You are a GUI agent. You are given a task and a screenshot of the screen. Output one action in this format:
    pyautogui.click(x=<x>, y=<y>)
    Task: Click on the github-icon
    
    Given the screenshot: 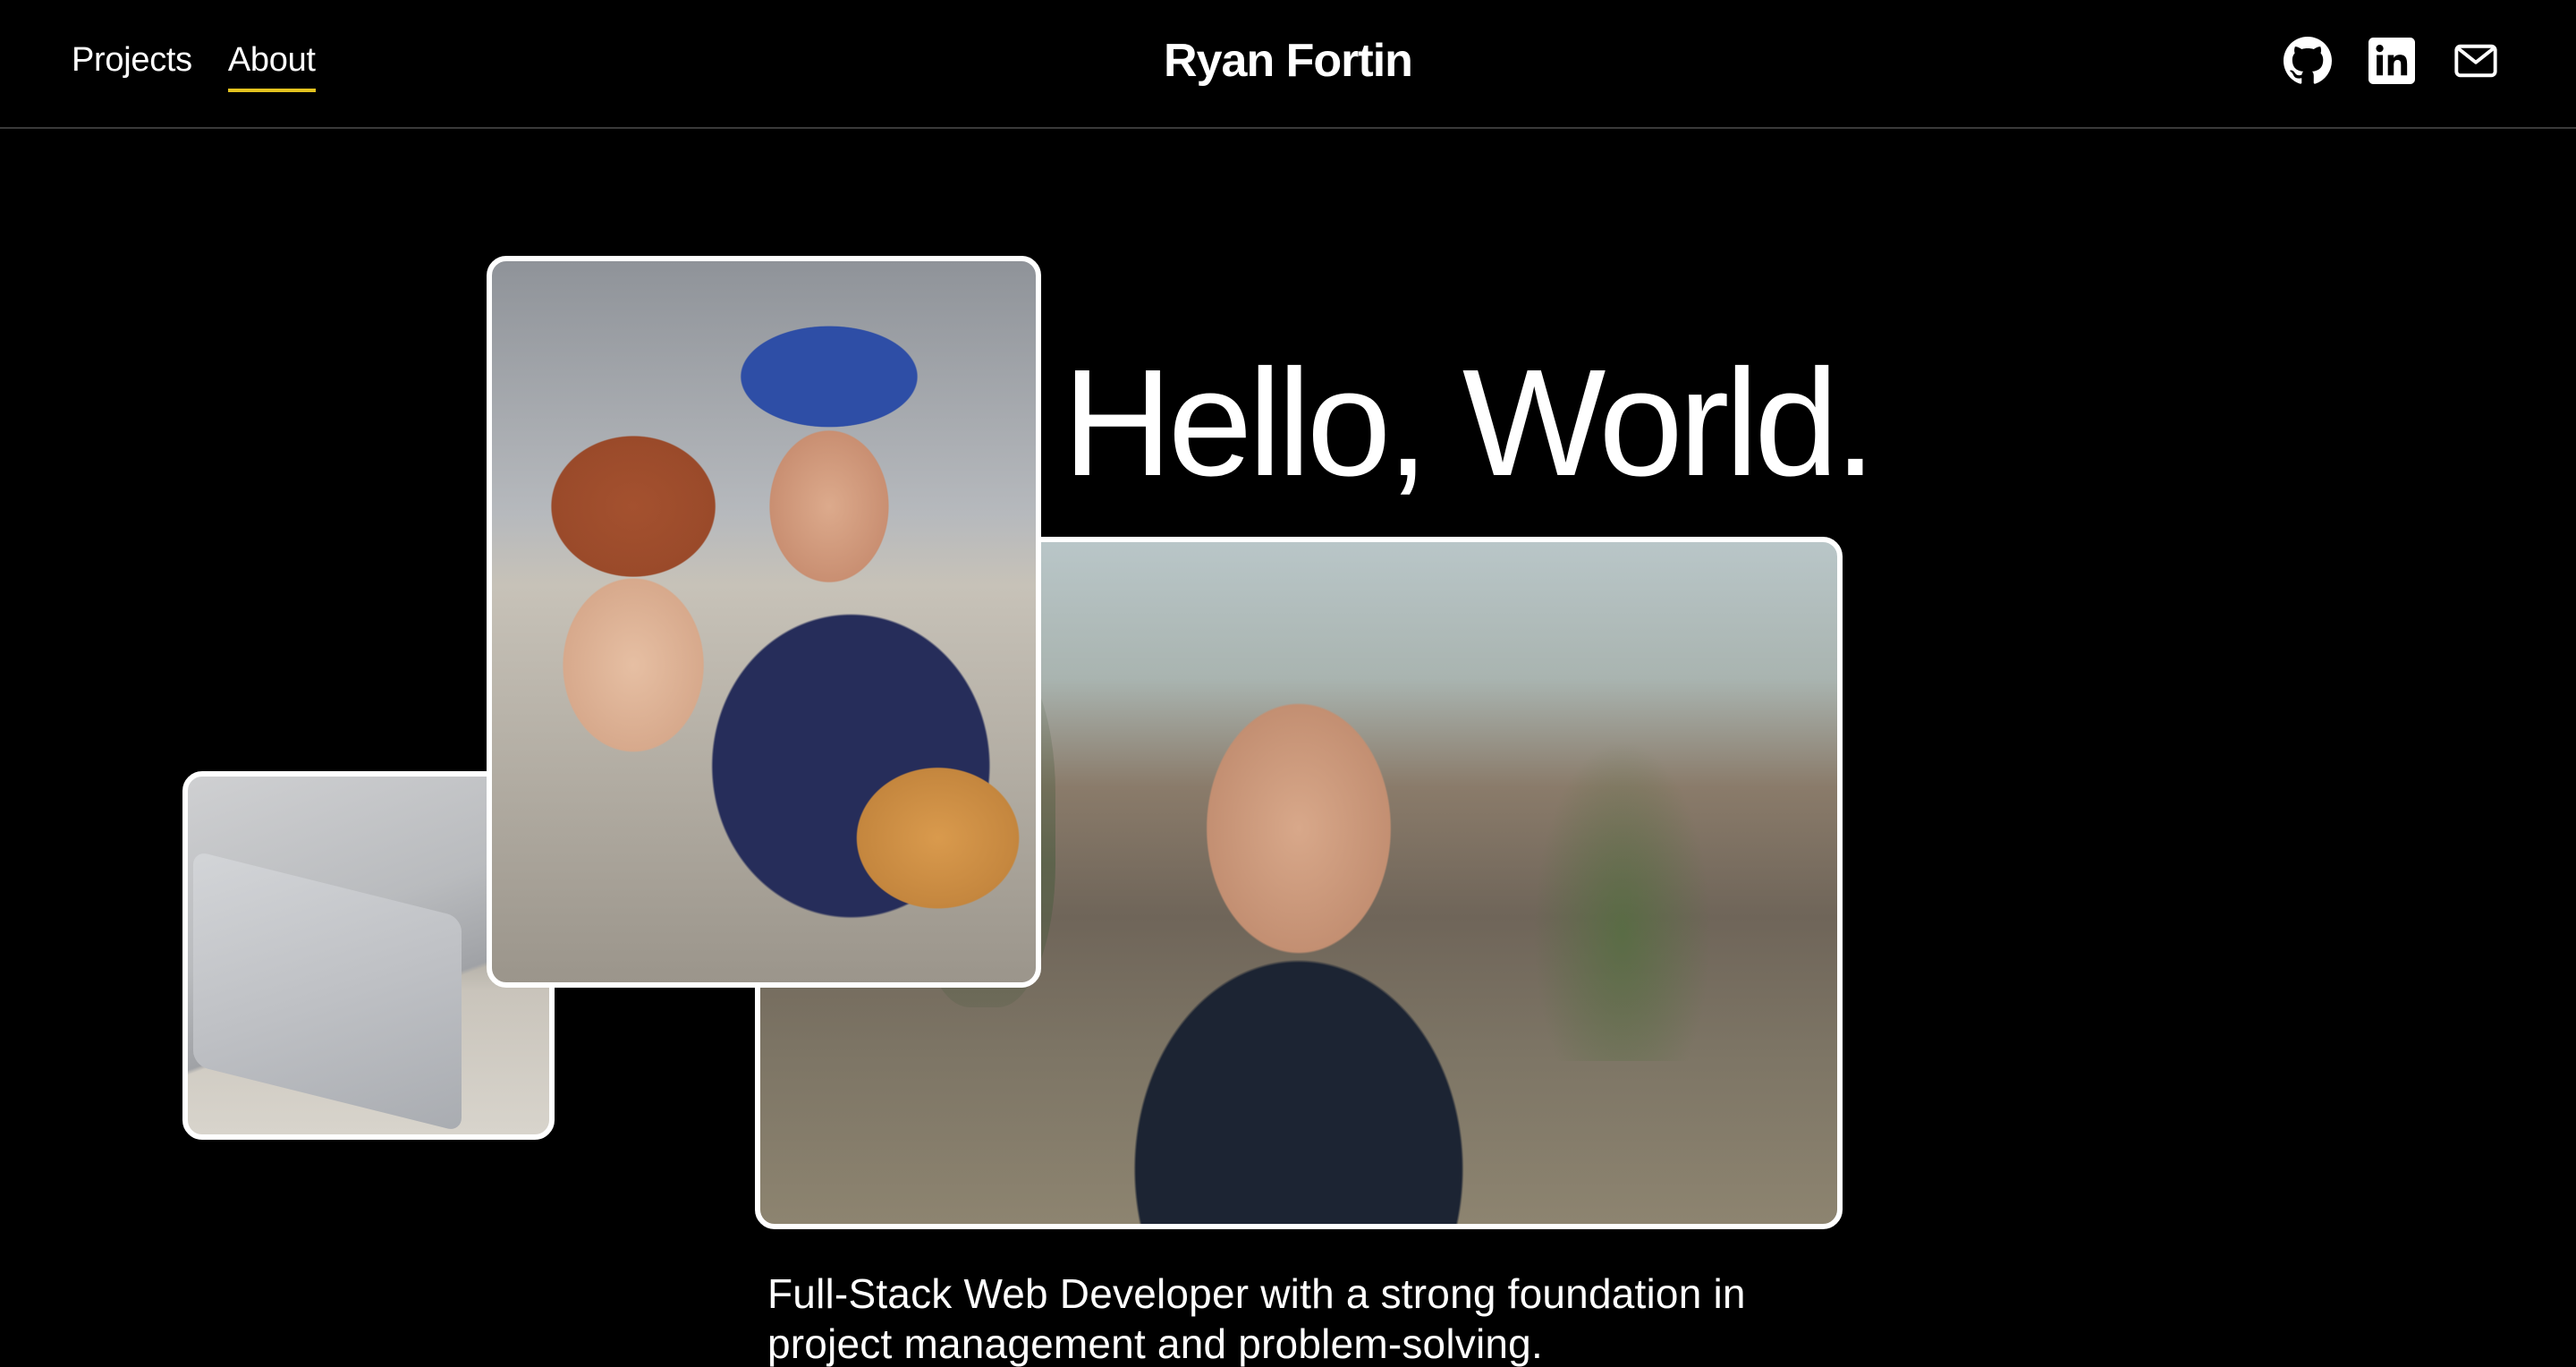 What is the action you would take?
    pyautogui.click(x=2308, y=61)
    